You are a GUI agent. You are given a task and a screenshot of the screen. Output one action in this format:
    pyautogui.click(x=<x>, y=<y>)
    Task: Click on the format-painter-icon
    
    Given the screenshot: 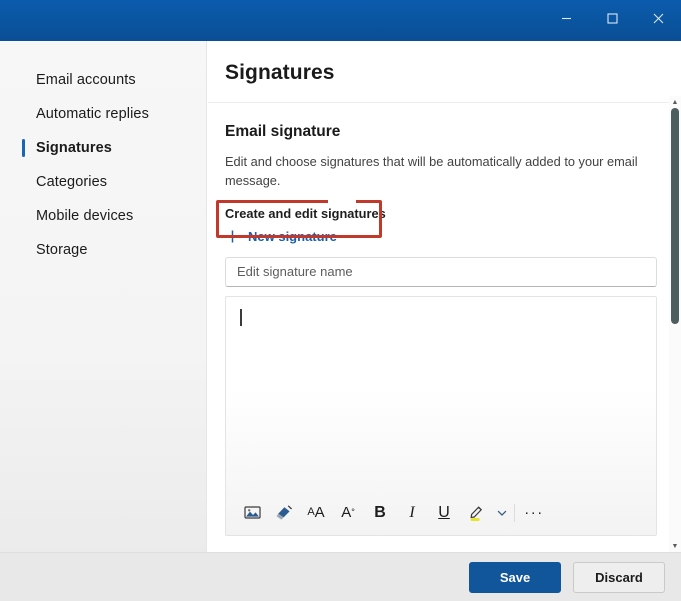 What is the action you would take?
    pyautogui.click(x=284, y=513)
    